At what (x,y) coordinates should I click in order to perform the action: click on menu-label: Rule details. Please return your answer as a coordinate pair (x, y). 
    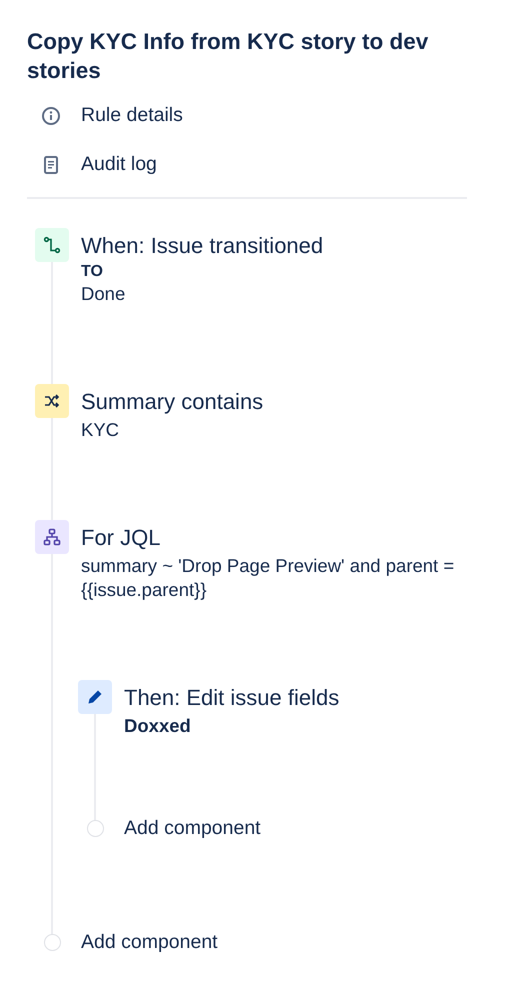
    Looking at the image, I should click on (132, 115).